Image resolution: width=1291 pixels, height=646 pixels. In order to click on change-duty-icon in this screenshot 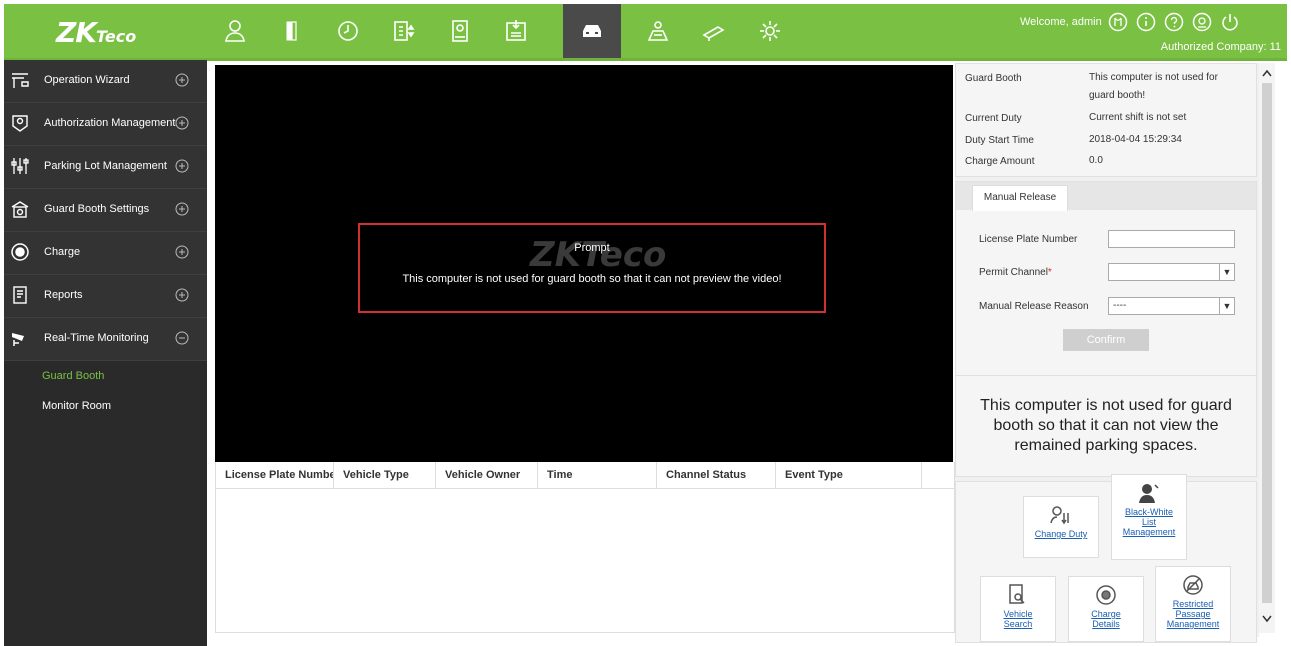, I will do `click(1059, 515)`.